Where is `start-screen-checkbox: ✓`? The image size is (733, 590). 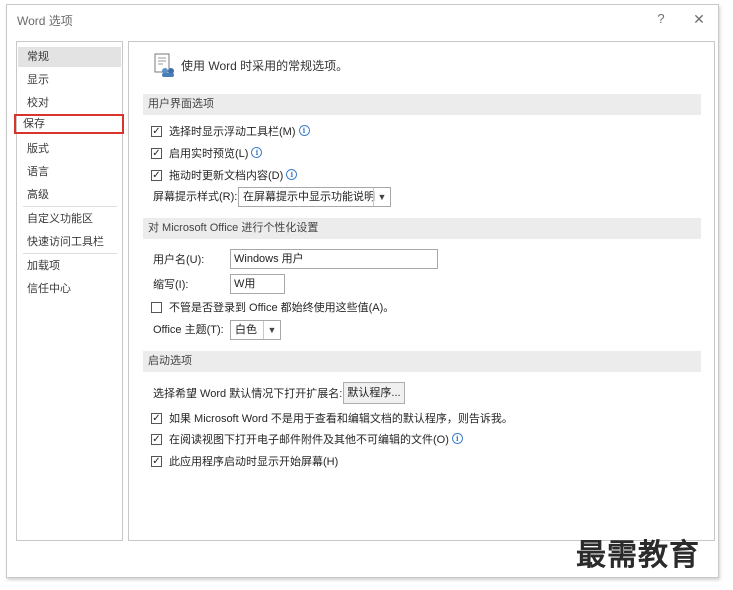 start-screen-checkbox: ✓ is located at coordinates (156, 461).